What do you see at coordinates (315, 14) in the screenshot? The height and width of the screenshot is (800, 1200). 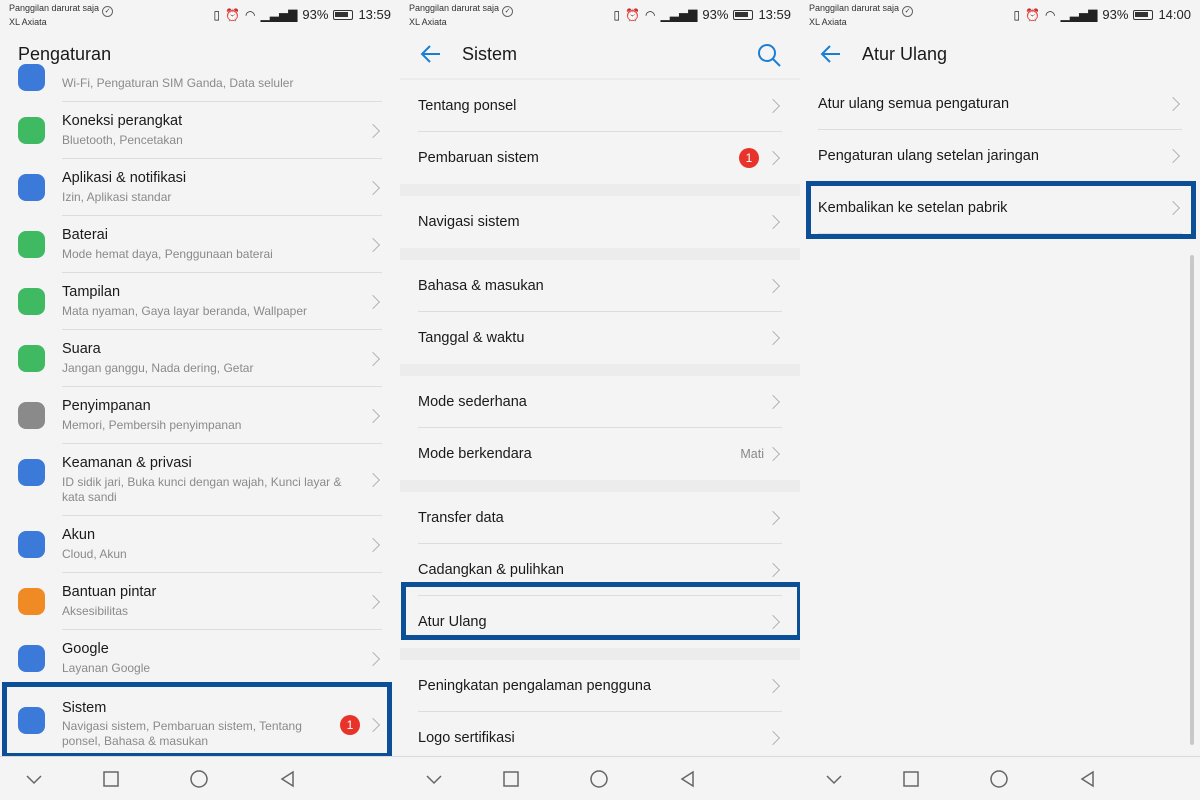 I see `battery-percent: 93%` at bounding box center [315, 14].